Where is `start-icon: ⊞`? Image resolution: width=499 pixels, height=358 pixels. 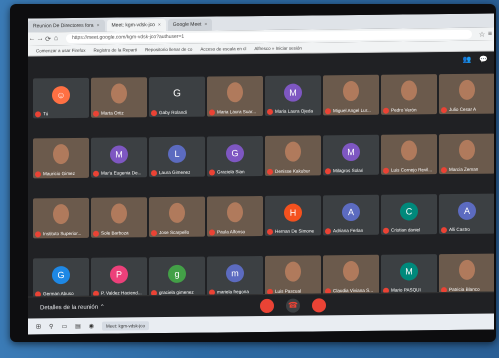
start-icon: ⊞ is located at coordinates (38, 326).